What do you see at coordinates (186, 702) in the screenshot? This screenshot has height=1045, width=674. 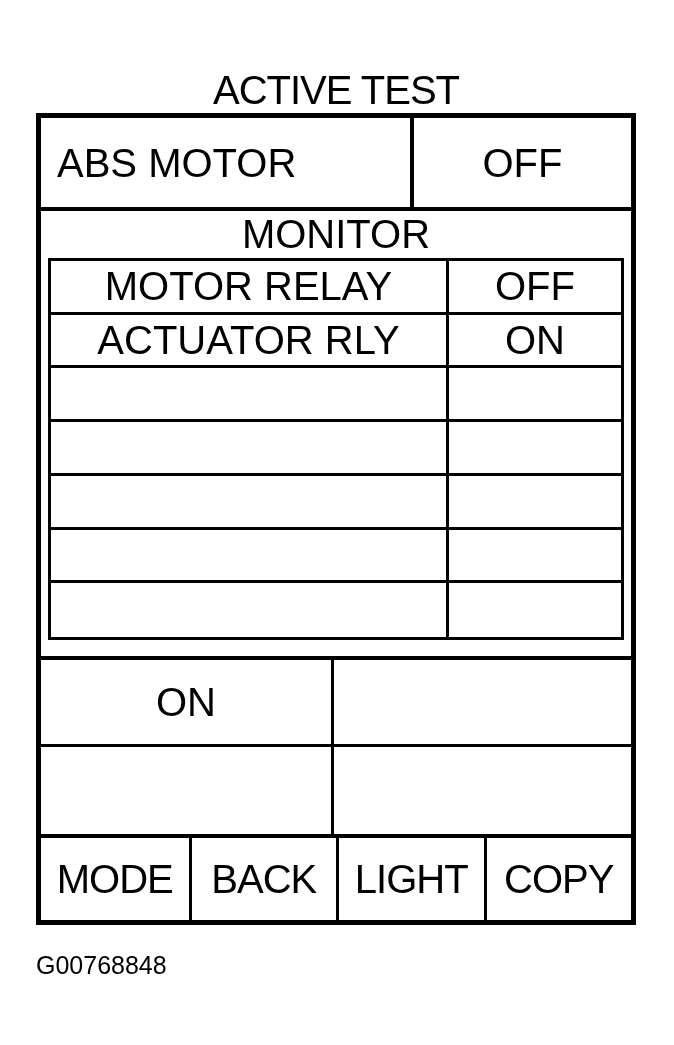 I see `status-value: ON` at bounding box center [186, 702].